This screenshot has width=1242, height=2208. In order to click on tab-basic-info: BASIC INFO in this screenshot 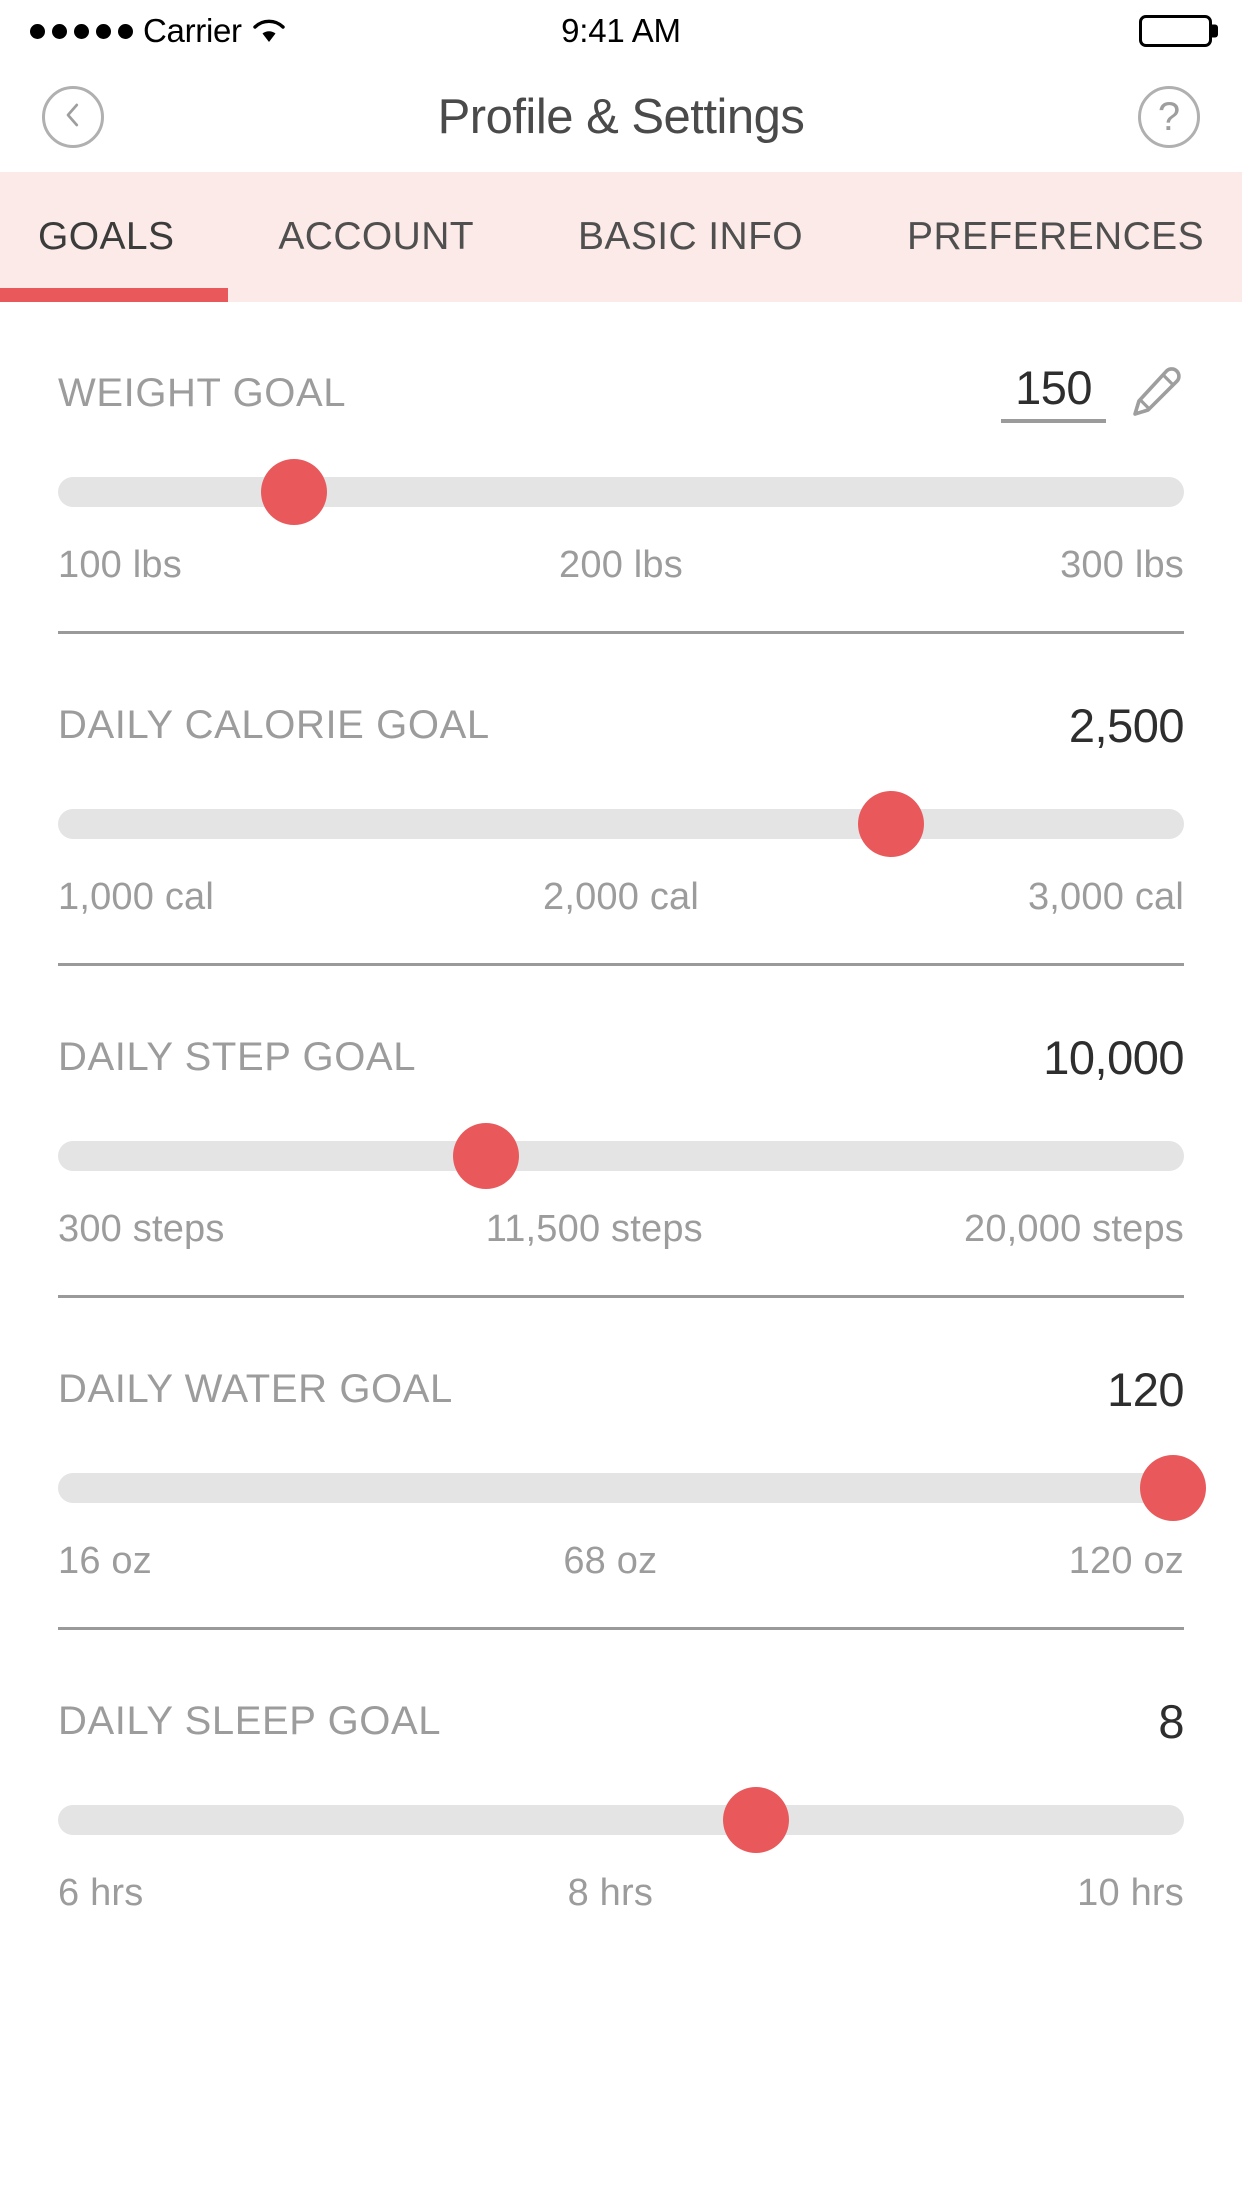, I will do `click(690, 237)`.